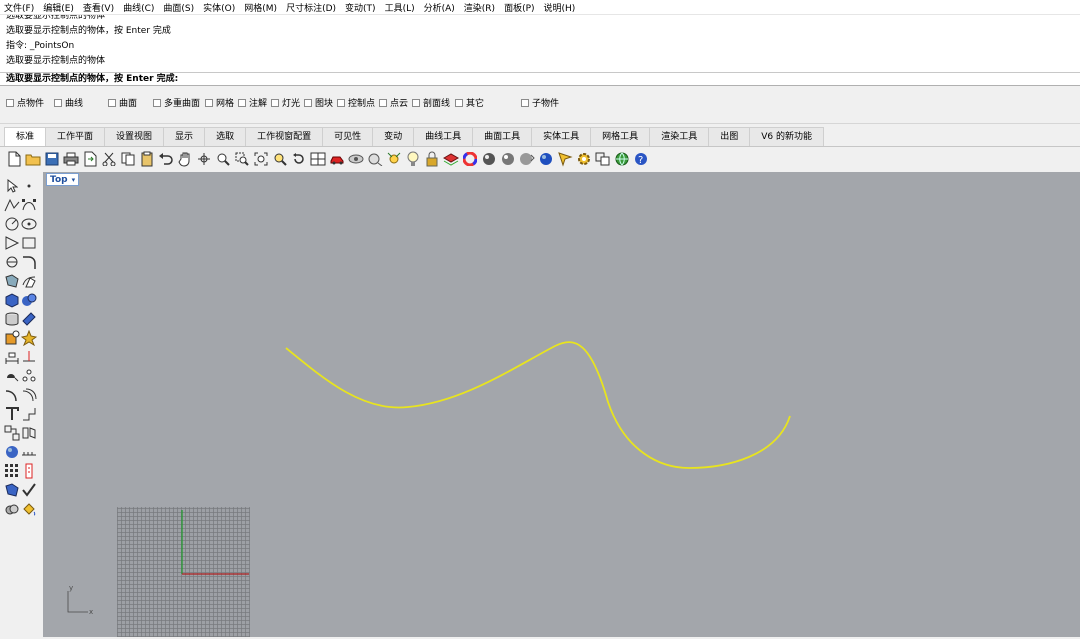 Image resolution: width=1080 pixels, height=639 pixels. I want to click on import-icon, so click(90, 159).